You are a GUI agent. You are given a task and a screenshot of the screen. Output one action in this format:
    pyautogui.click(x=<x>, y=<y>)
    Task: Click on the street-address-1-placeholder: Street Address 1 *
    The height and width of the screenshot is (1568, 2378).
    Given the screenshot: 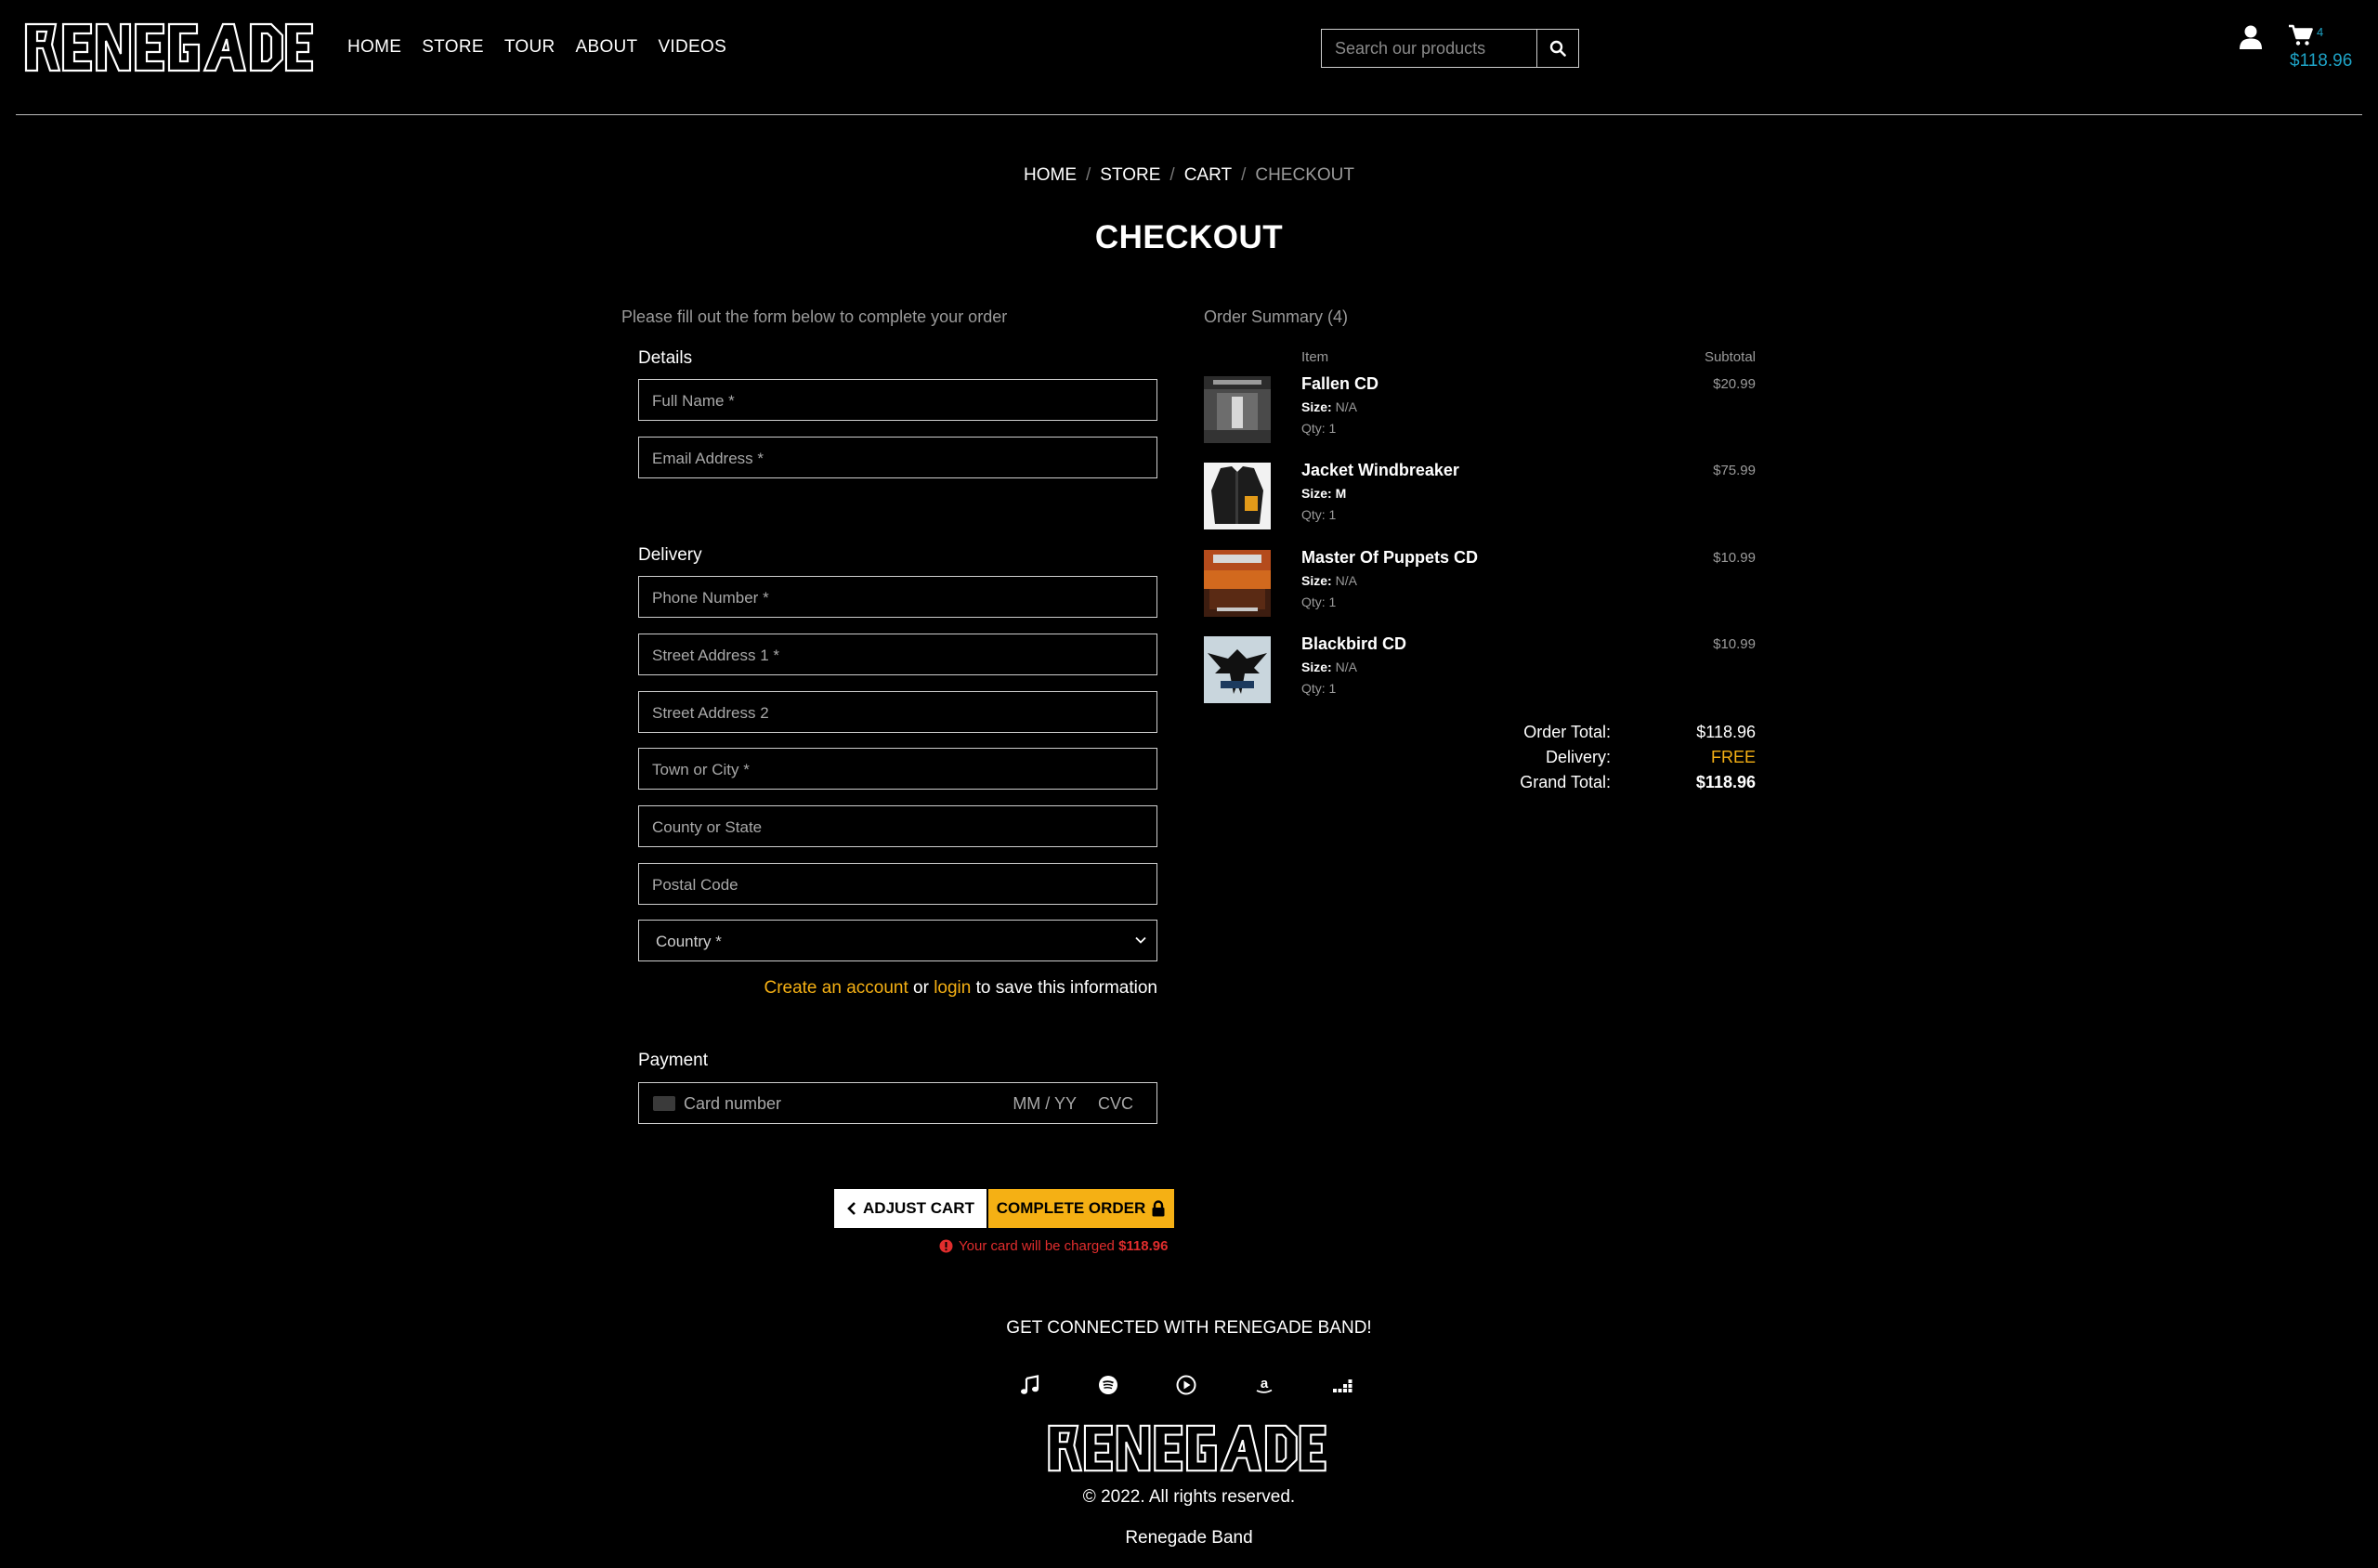 What is the action you would take?
    pyautogui.click(x=716, y=655)
    